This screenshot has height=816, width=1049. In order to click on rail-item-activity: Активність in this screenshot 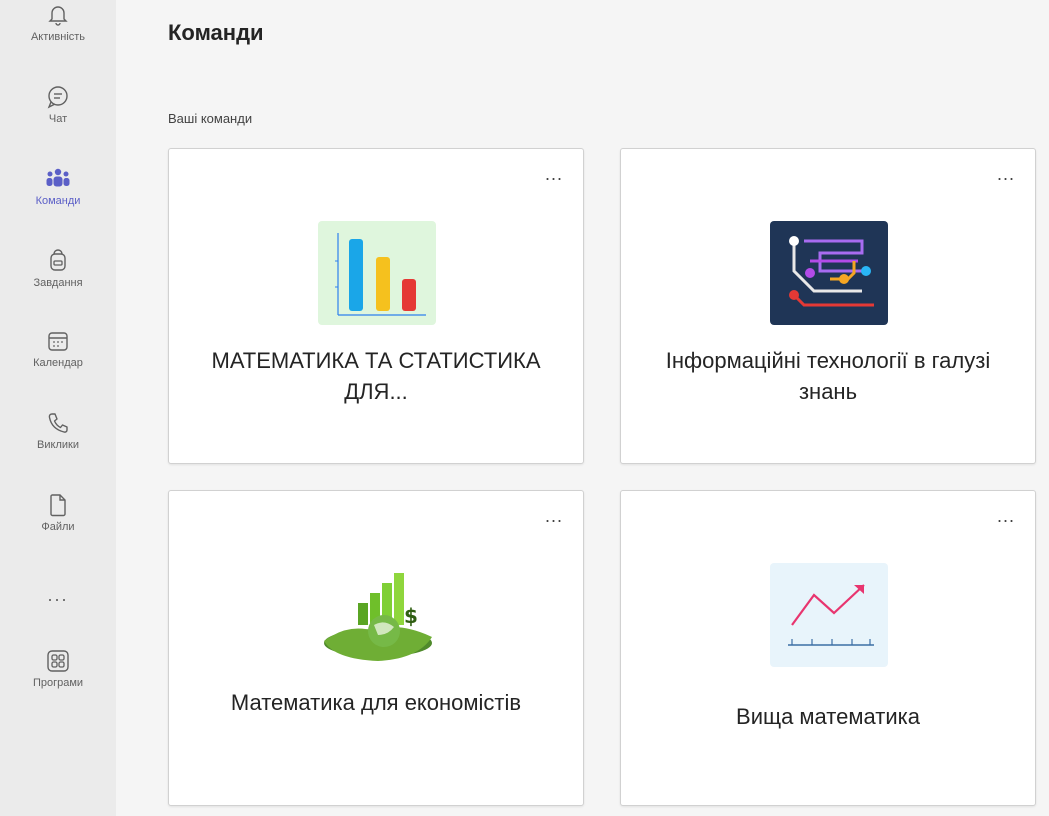, I will do `click(58, 35)`.